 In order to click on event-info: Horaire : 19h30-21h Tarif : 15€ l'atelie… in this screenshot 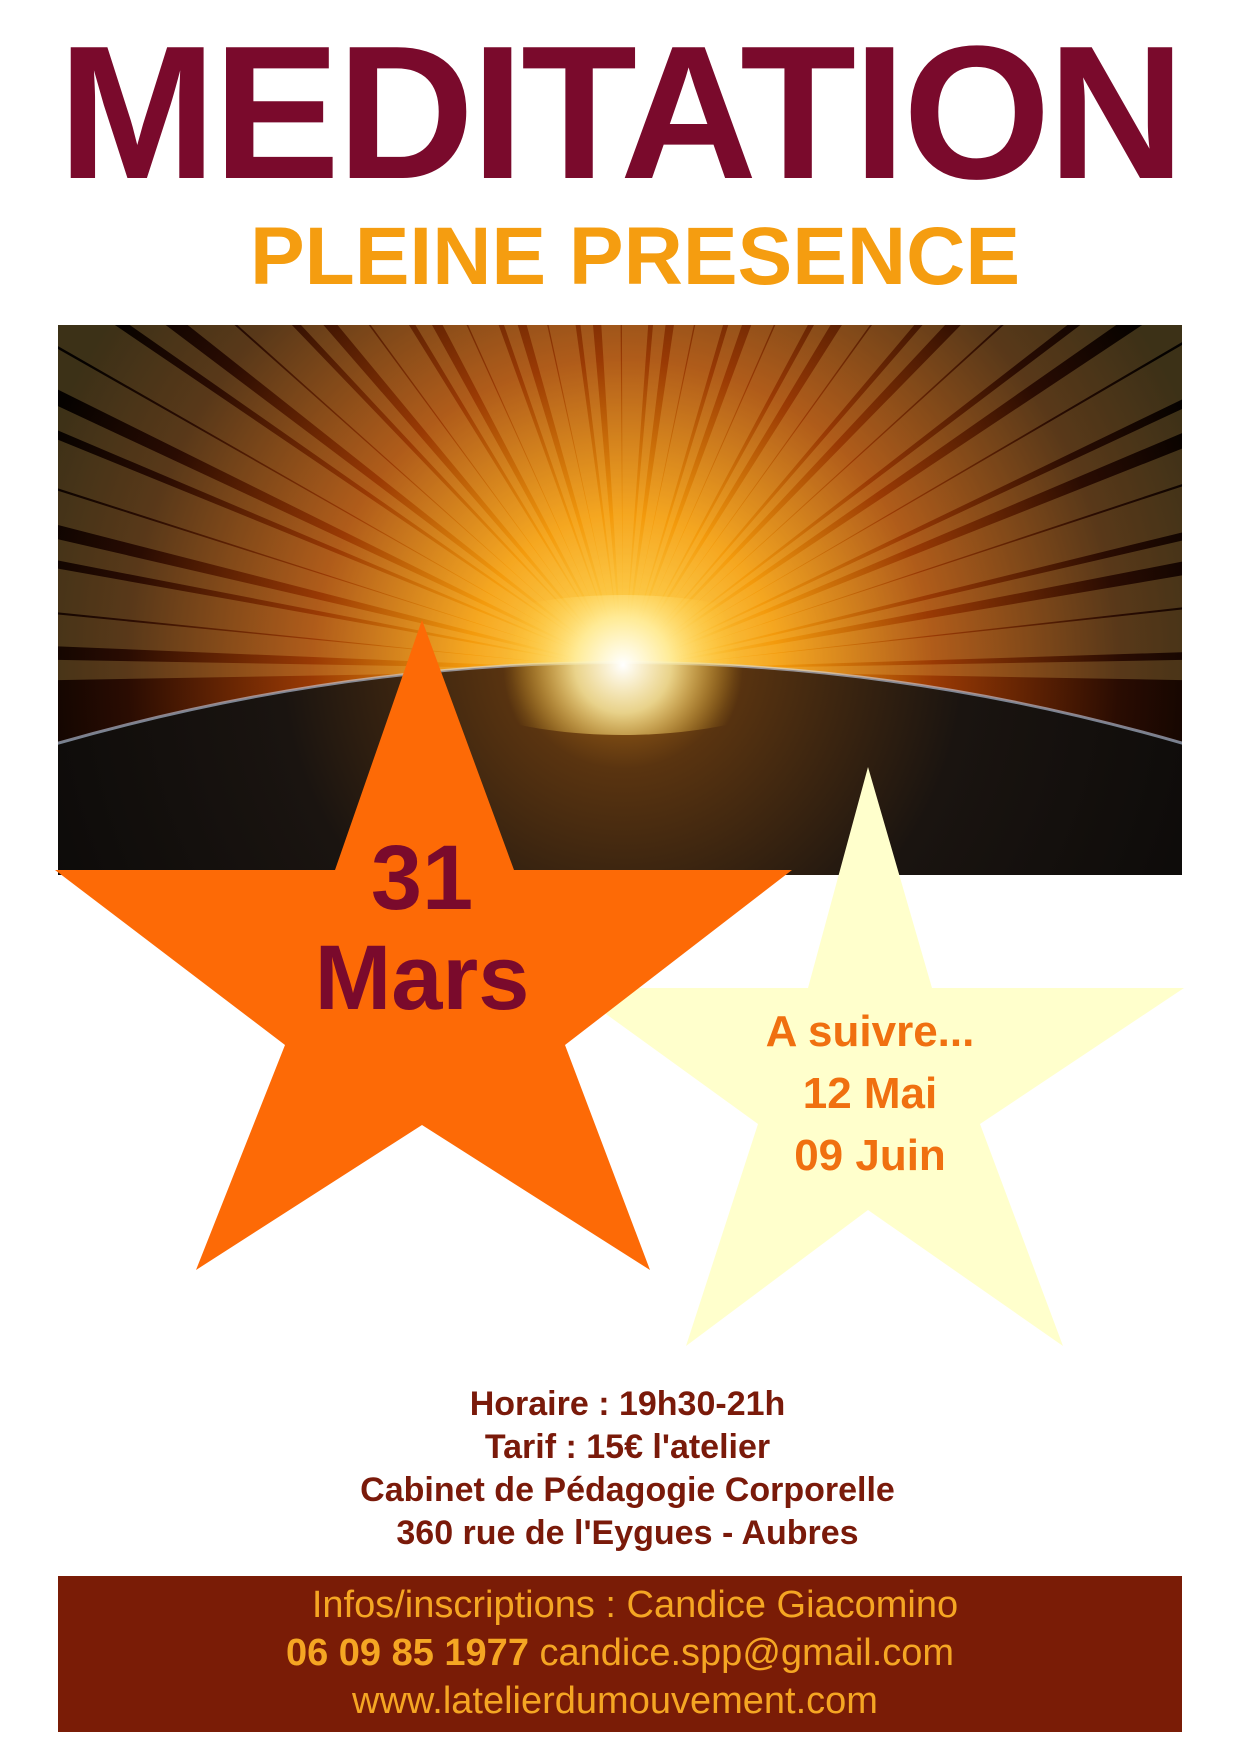, I will do `click(620, 1469)`.